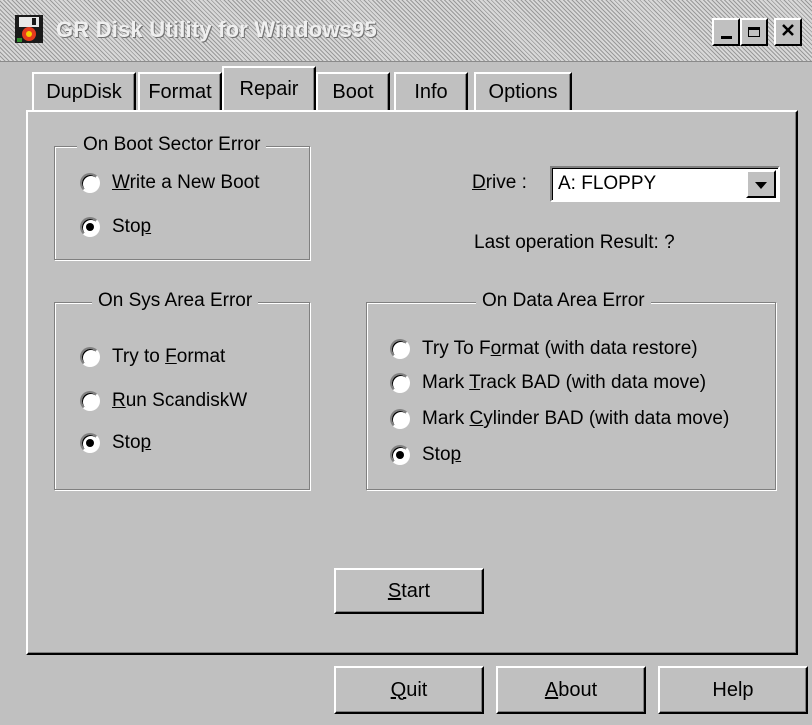  I want to click on radio-label: Mark Track BAD (with data move), so click(564, 382).